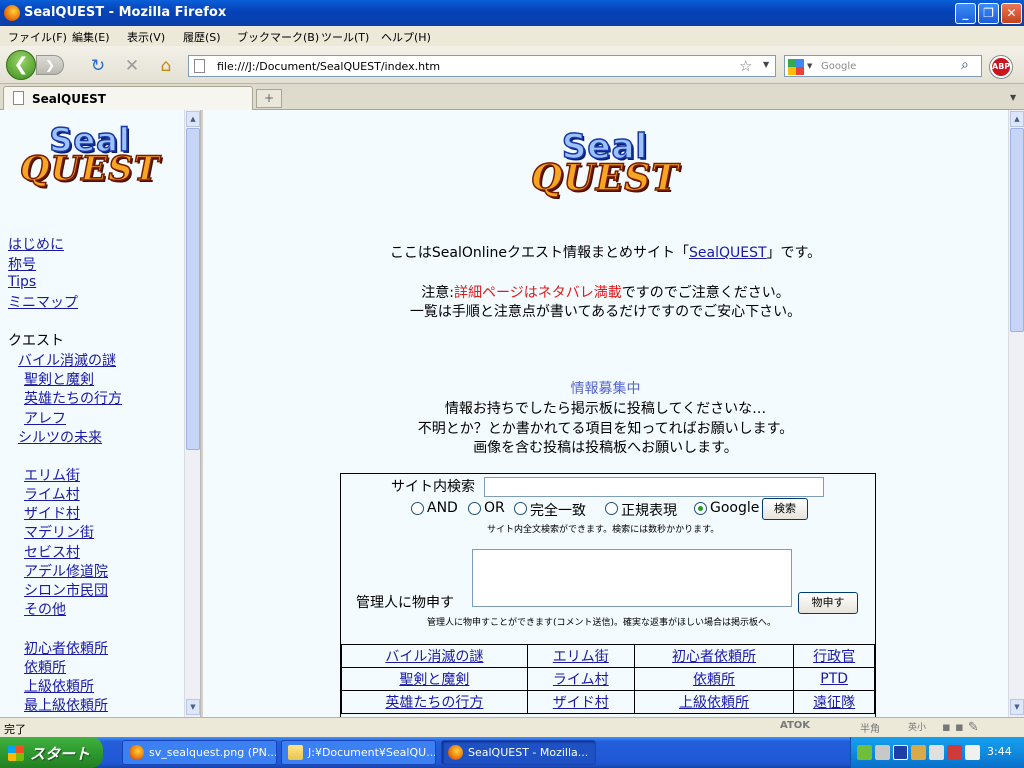 This screenshot has width=1024, height=768. I want to click on side-link-request: 初心者依頼所, so click(66, 648).